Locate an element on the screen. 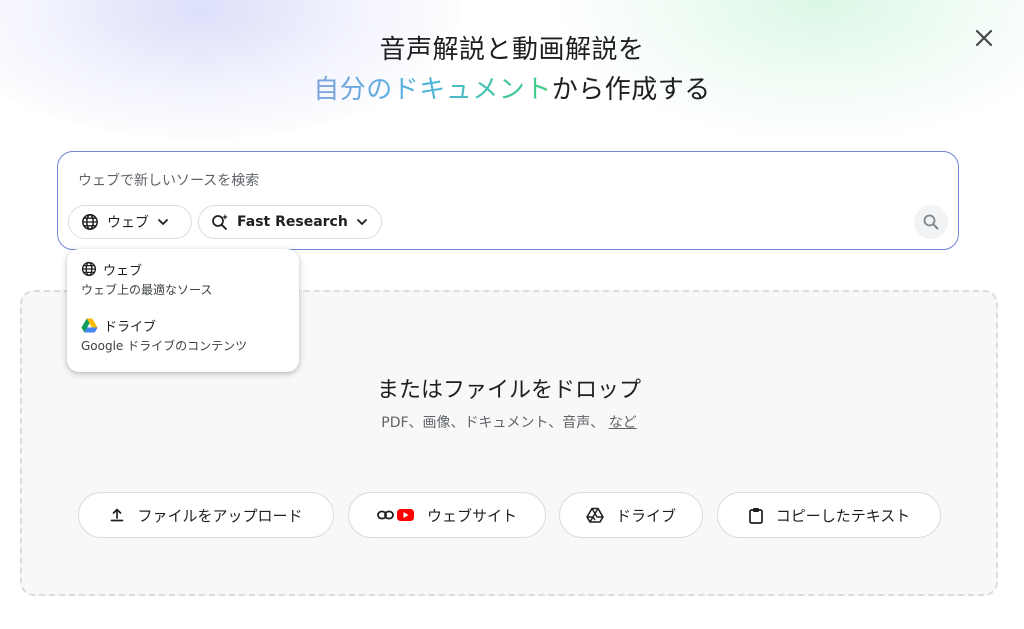  sparkle-search-icon is located at coordinates (220, 222).